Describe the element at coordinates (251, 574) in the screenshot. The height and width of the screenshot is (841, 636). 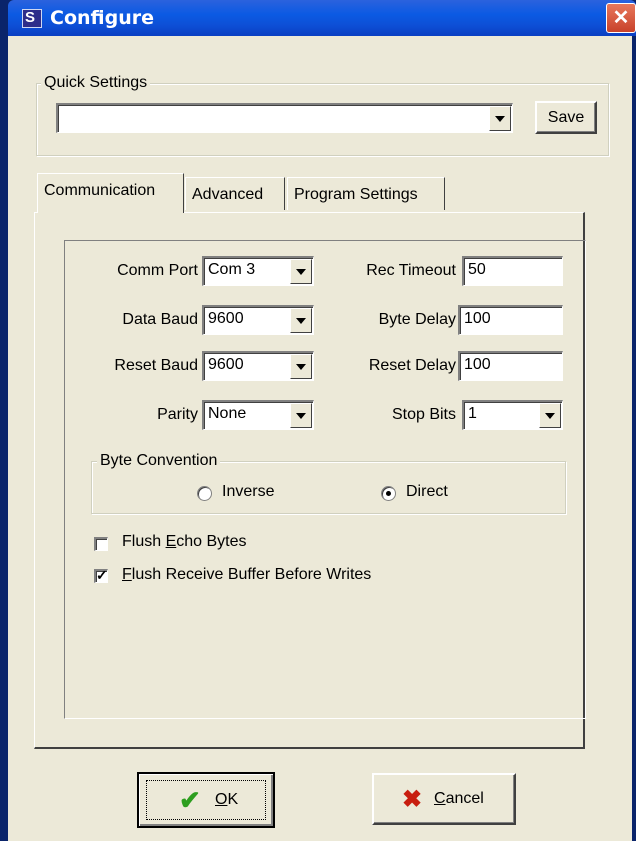
I see `label-part: lush Receive Buffer Before Writes` at that location.